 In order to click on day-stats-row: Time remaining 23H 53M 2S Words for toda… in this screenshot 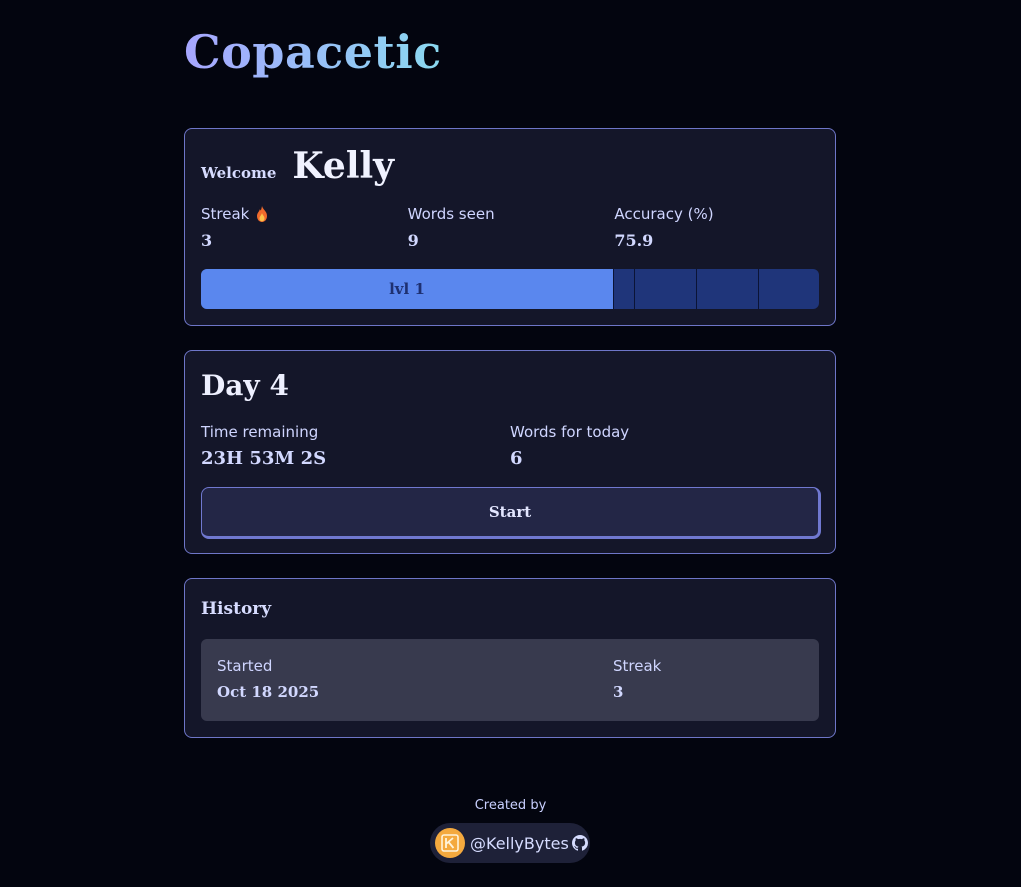, I will do `click(511, 445)`.